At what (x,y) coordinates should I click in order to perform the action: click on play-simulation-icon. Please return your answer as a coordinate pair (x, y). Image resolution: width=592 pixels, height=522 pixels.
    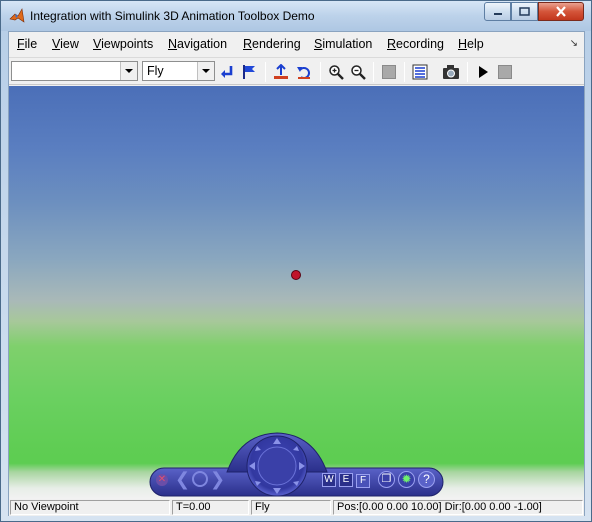
    Looking at the image, I should click on (483, 72).